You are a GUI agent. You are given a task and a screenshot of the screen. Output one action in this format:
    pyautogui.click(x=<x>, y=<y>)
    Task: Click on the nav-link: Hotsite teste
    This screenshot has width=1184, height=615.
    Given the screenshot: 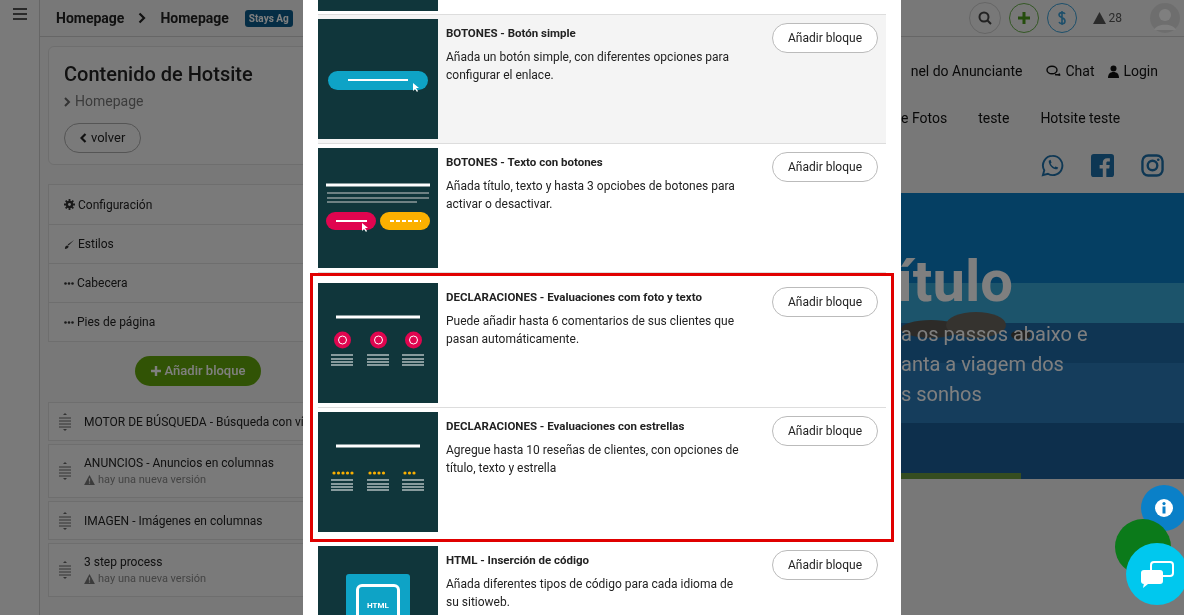 What is the action you would take?
    pyautogui.click(x=1080, y=118)
    